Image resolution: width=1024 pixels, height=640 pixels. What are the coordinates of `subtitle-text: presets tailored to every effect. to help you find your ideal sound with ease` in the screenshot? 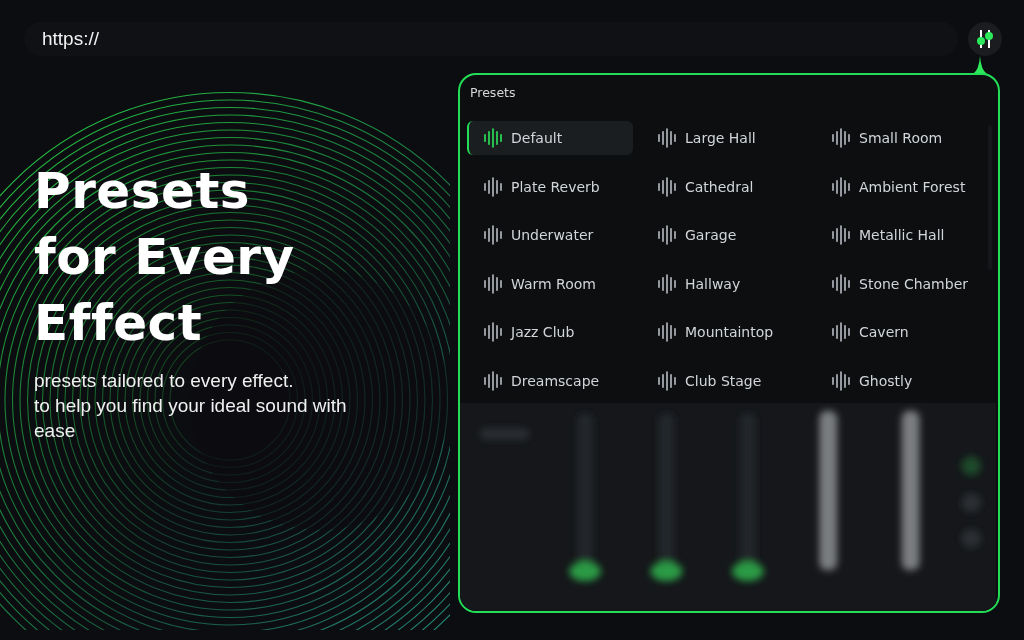 It's located at (191, 406).